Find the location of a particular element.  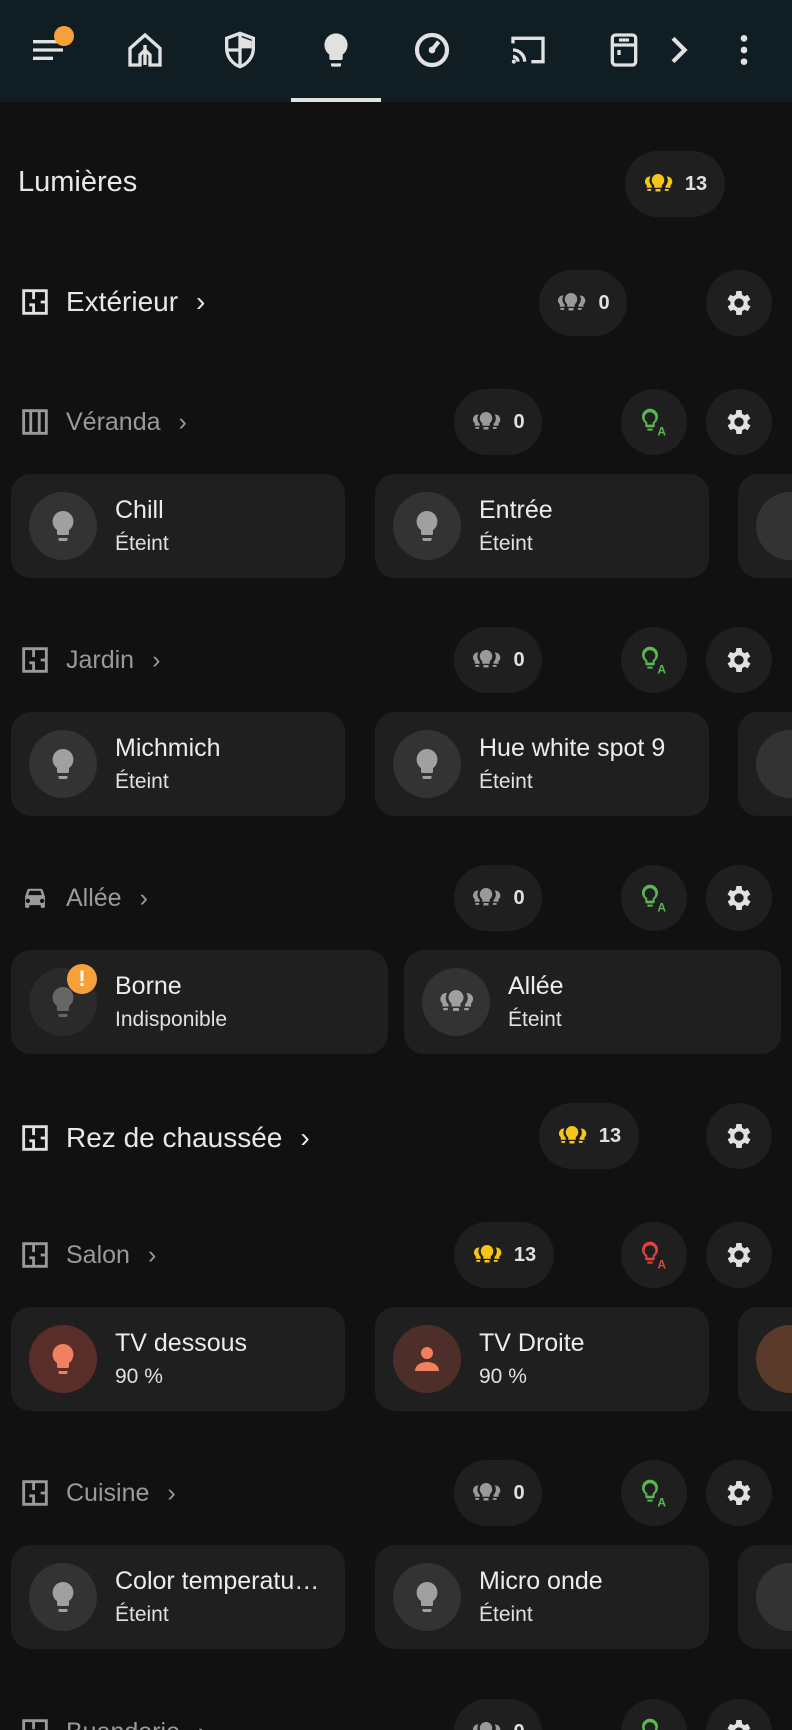

floor-header-rez-de-chaussee: Rez de chaussée › is located at coordinates (164, 1138).